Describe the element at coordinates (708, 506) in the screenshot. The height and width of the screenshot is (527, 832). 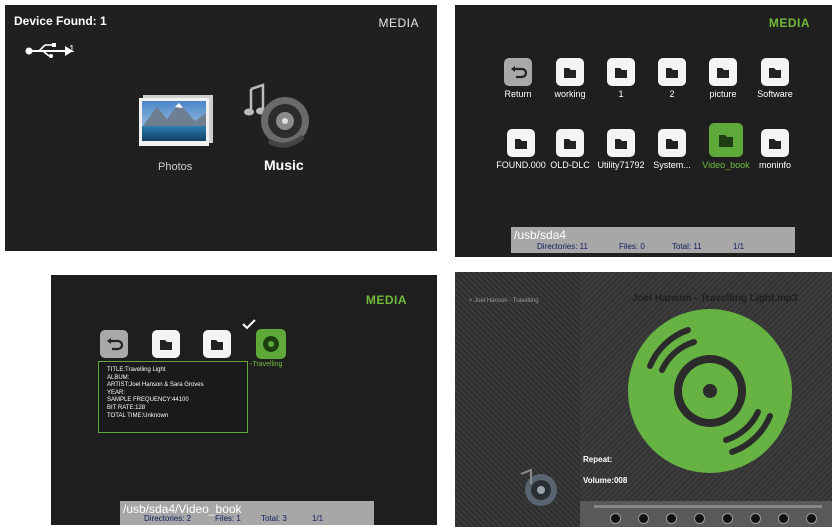
I see `progress-bar` at that location.